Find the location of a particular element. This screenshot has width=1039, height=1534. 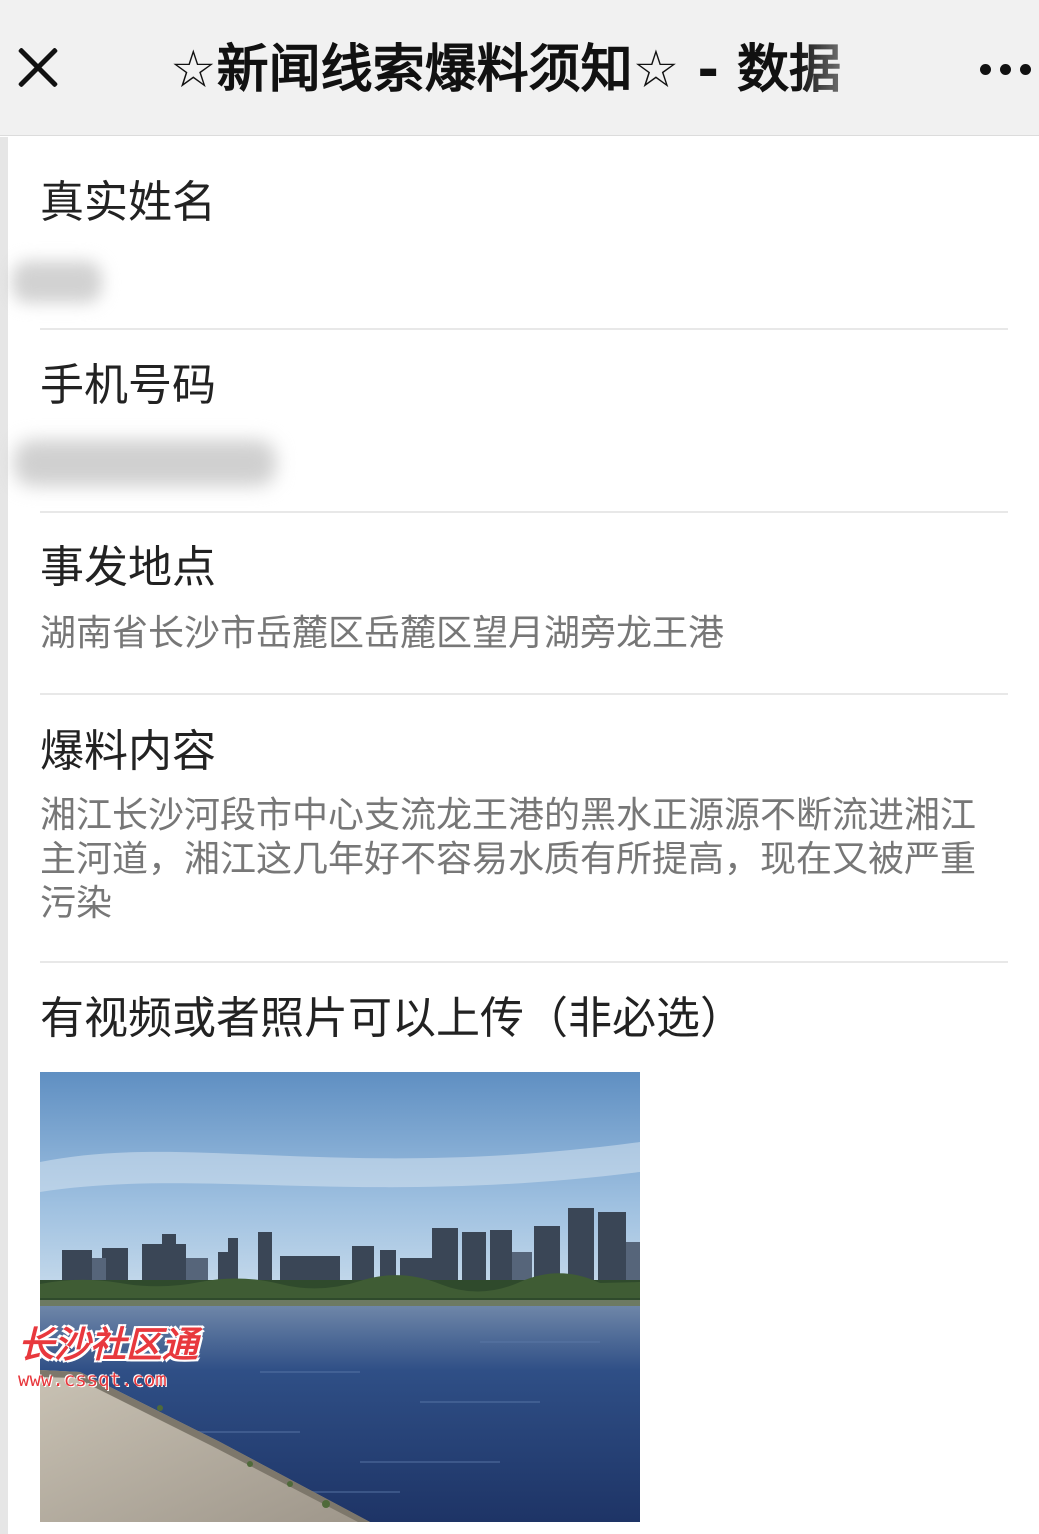

more-icon is located at coordinates (1007, 70).